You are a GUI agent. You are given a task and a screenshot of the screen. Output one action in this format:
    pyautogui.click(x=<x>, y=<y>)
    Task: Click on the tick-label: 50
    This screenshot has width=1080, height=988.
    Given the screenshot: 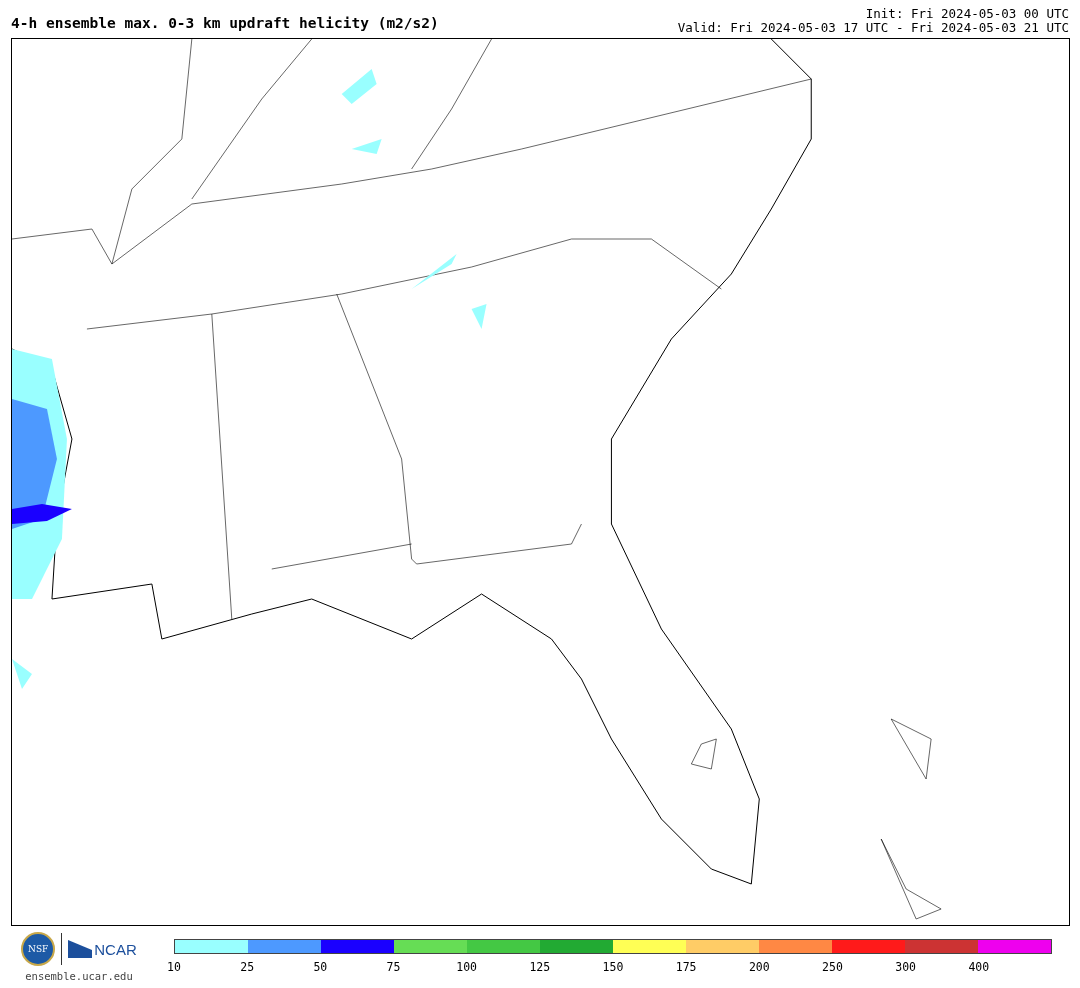 What is the action you would take?
    pyautogui.click(x=320, y=967)
    